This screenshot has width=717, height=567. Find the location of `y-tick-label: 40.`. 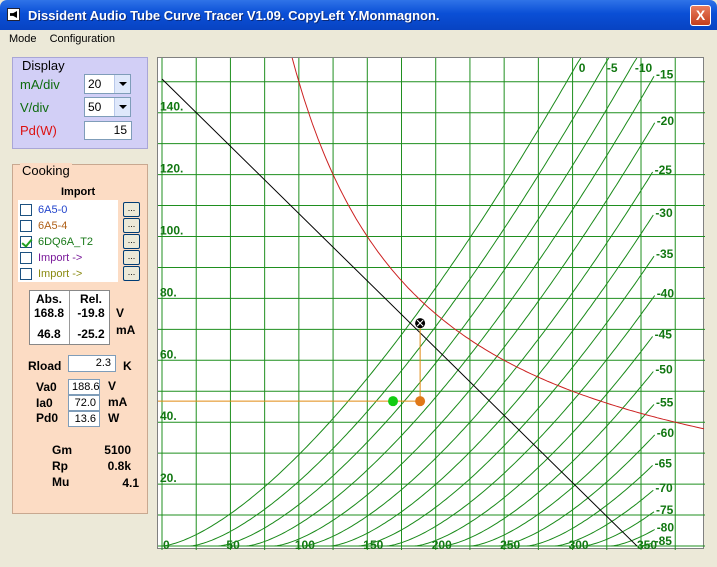

y-tick-label: 40. is located at coordinates (168, 416).